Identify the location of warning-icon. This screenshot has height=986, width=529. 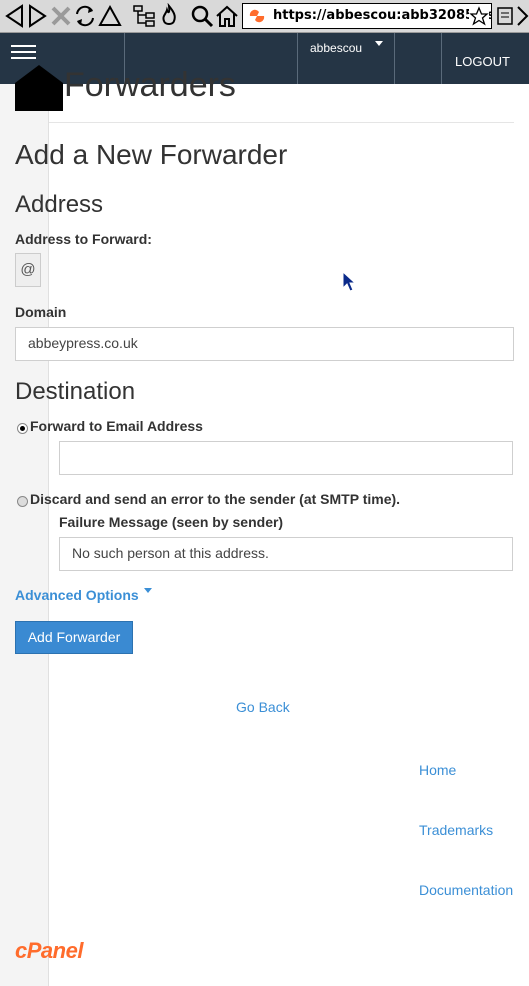
(110, 16).